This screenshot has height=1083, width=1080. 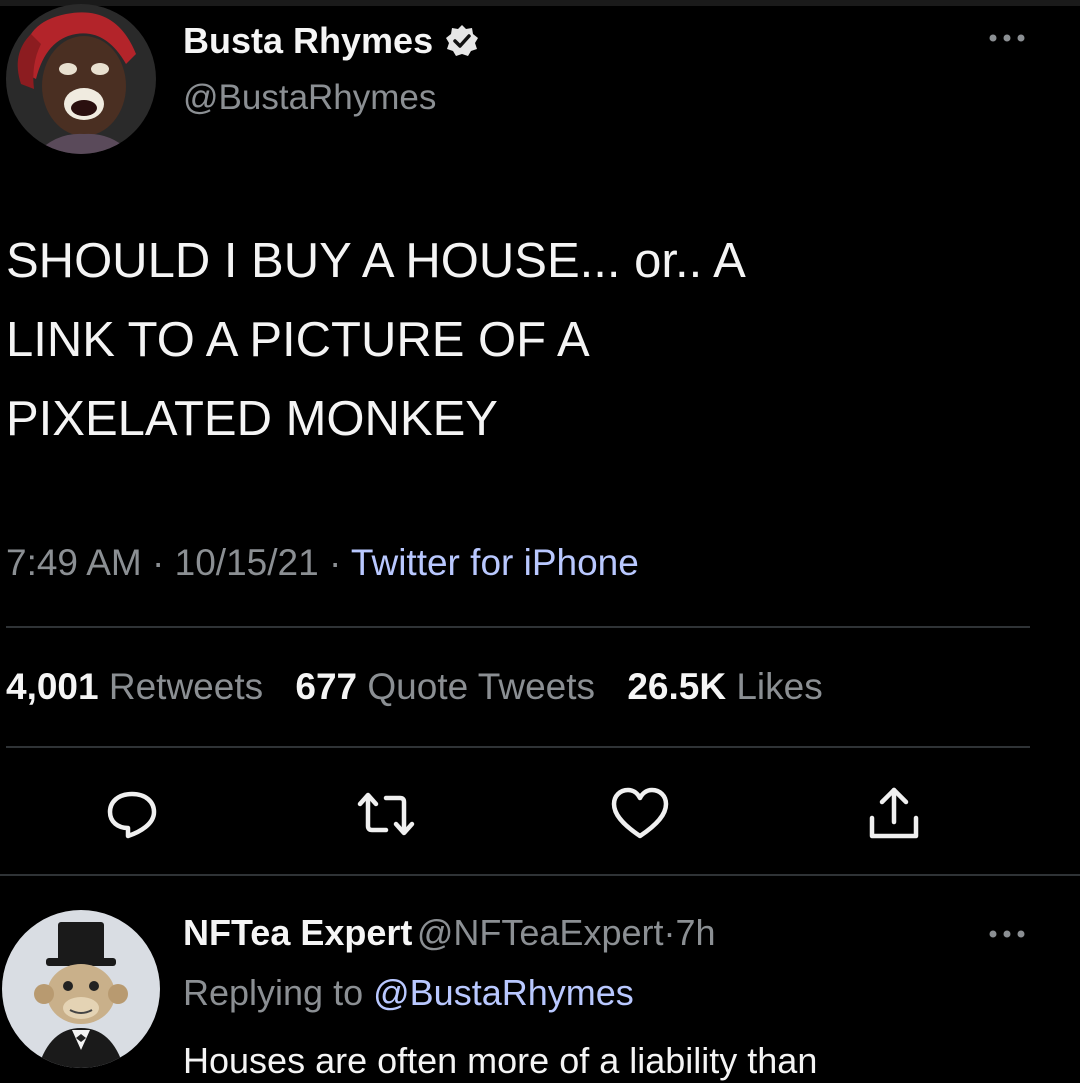 What do you see at coordinates (462, 41) in the screenshot?
I see `verified-badge-icon` at bounding box center [462, 41].